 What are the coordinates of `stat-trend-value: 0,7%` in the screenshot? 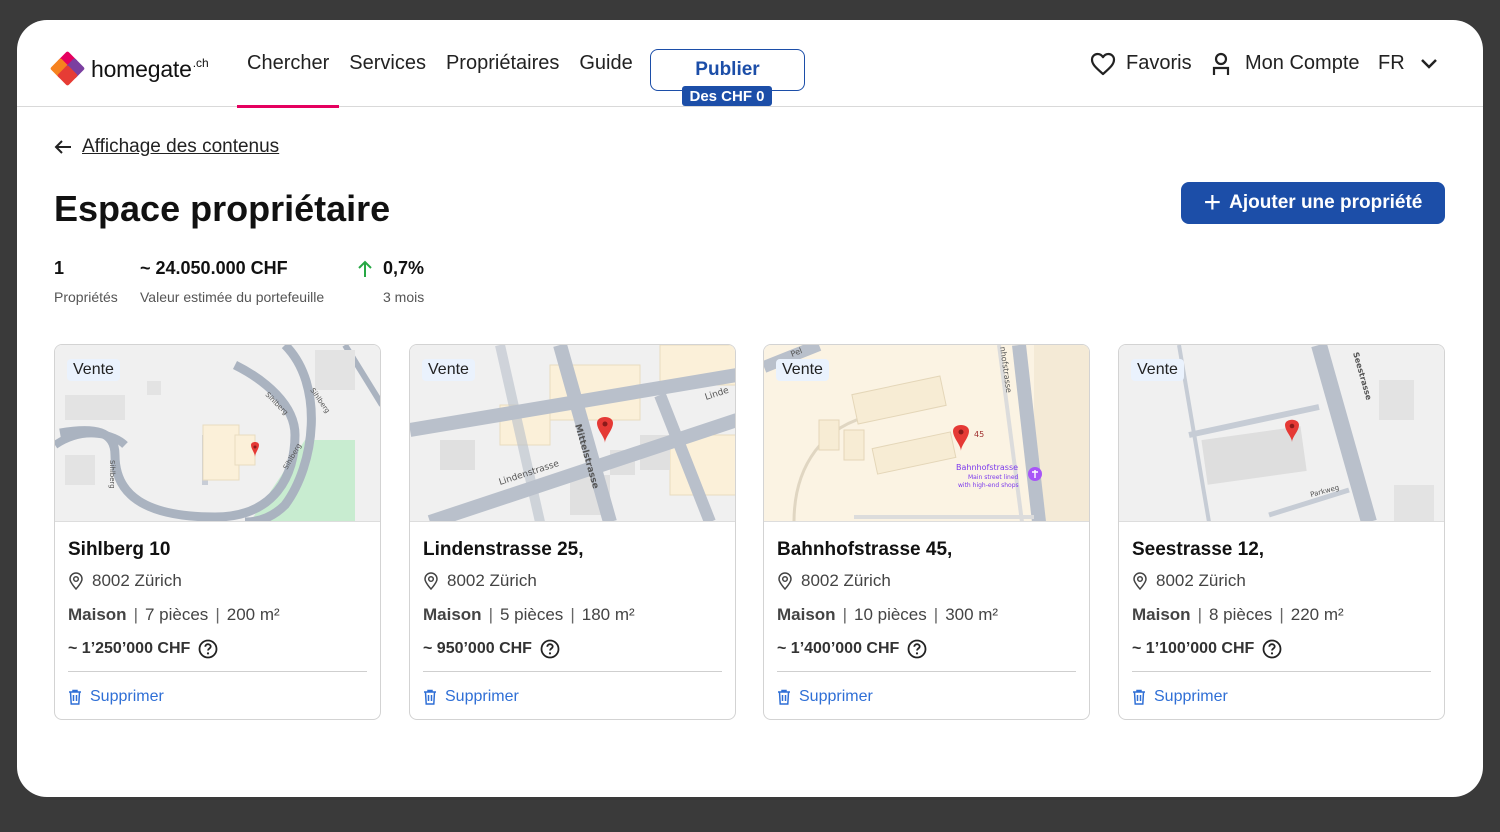 It's located at (390, 268).